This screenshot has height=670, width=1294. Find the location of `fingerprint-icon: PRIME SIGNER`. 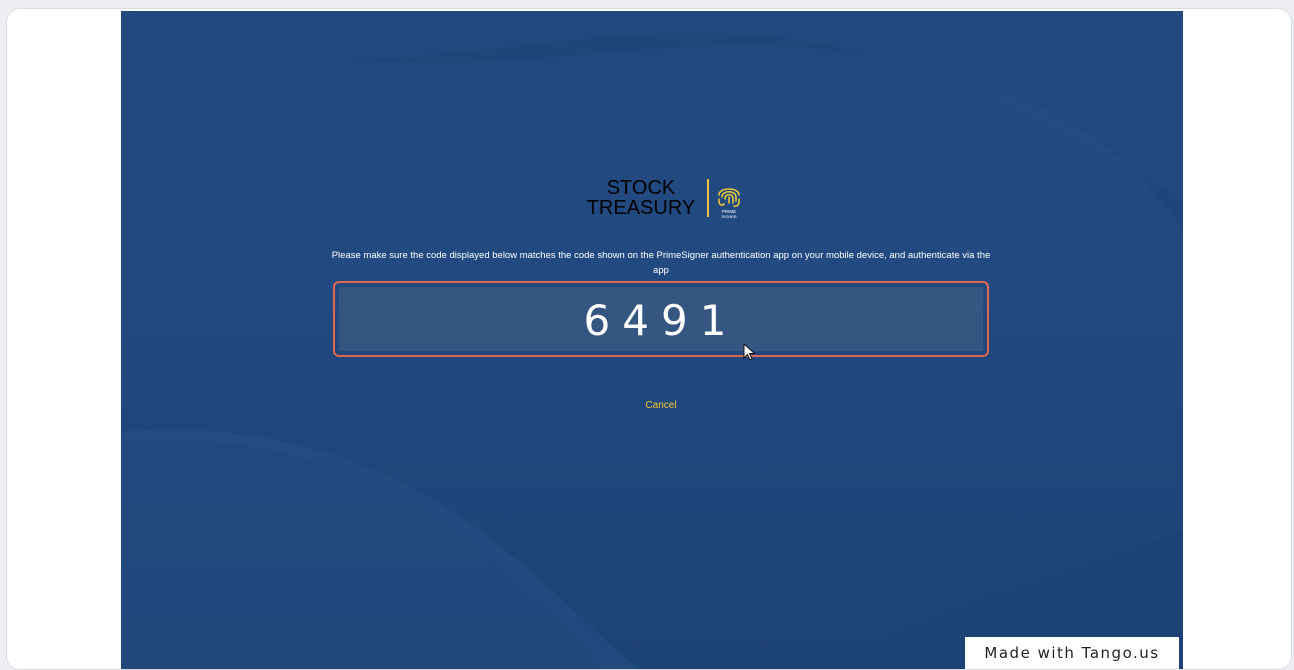

fingerprint-icon: PRIME SIGNER is located at coordinates (729, 203).